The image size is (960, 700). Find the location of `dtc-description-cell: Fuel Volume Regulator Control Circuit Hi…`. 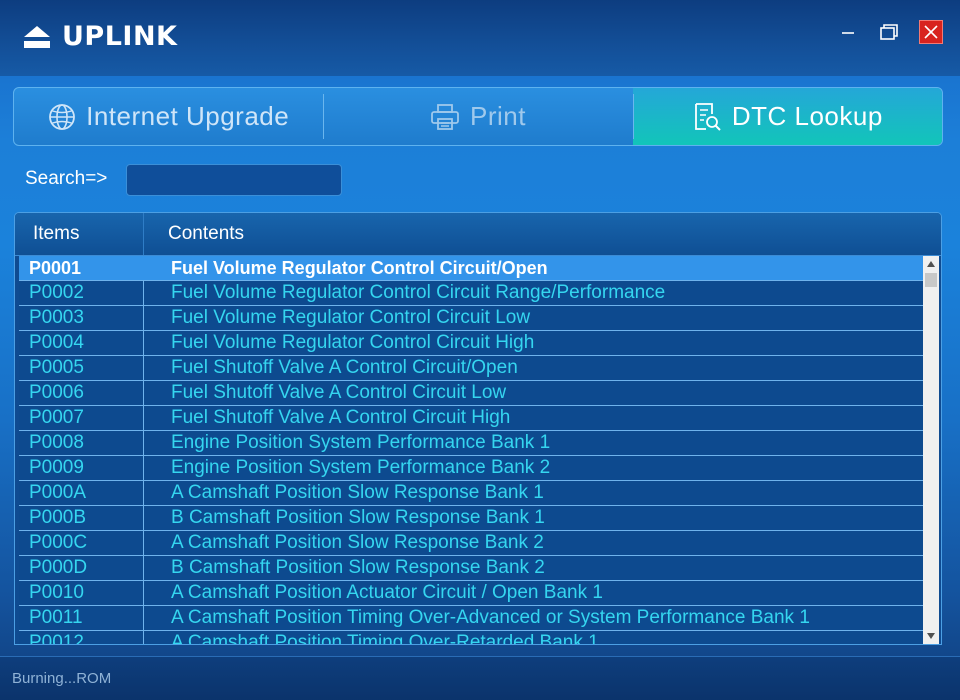

dtc-description-cell: Fuel Volume Regulator Control Circuit Hi… is located at coordinates (353, 342).